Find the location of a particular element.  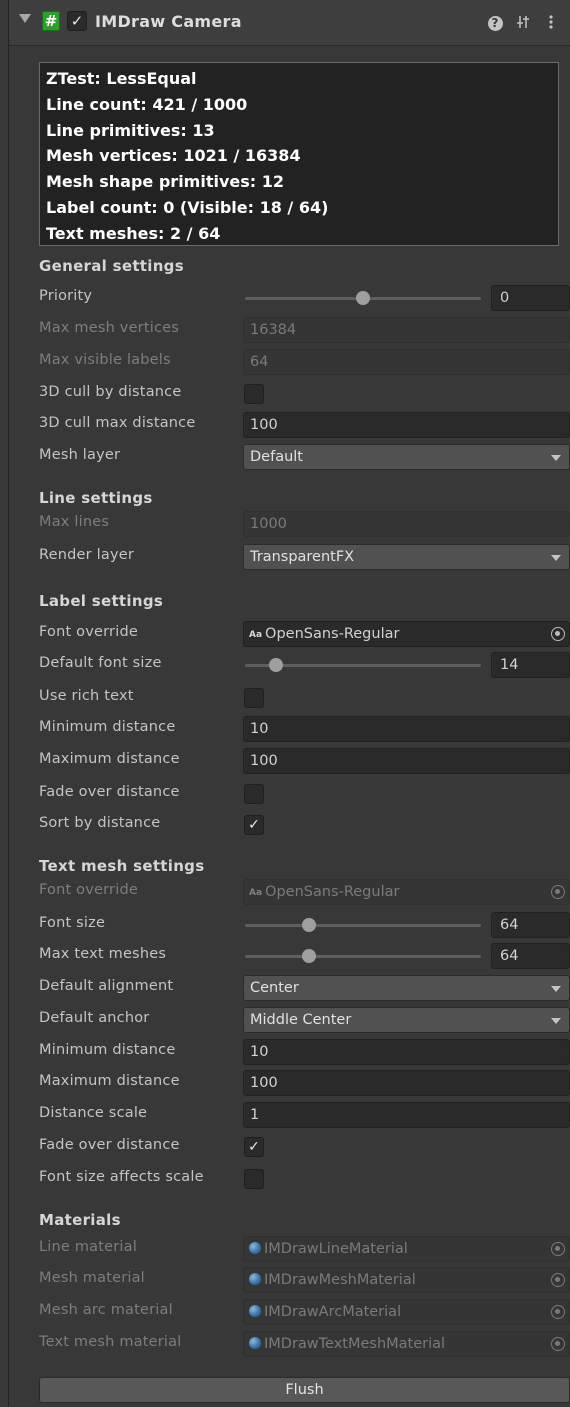

text-mesh-font-override-value: OpenSans-Regular is located at coordinates (332, 892).